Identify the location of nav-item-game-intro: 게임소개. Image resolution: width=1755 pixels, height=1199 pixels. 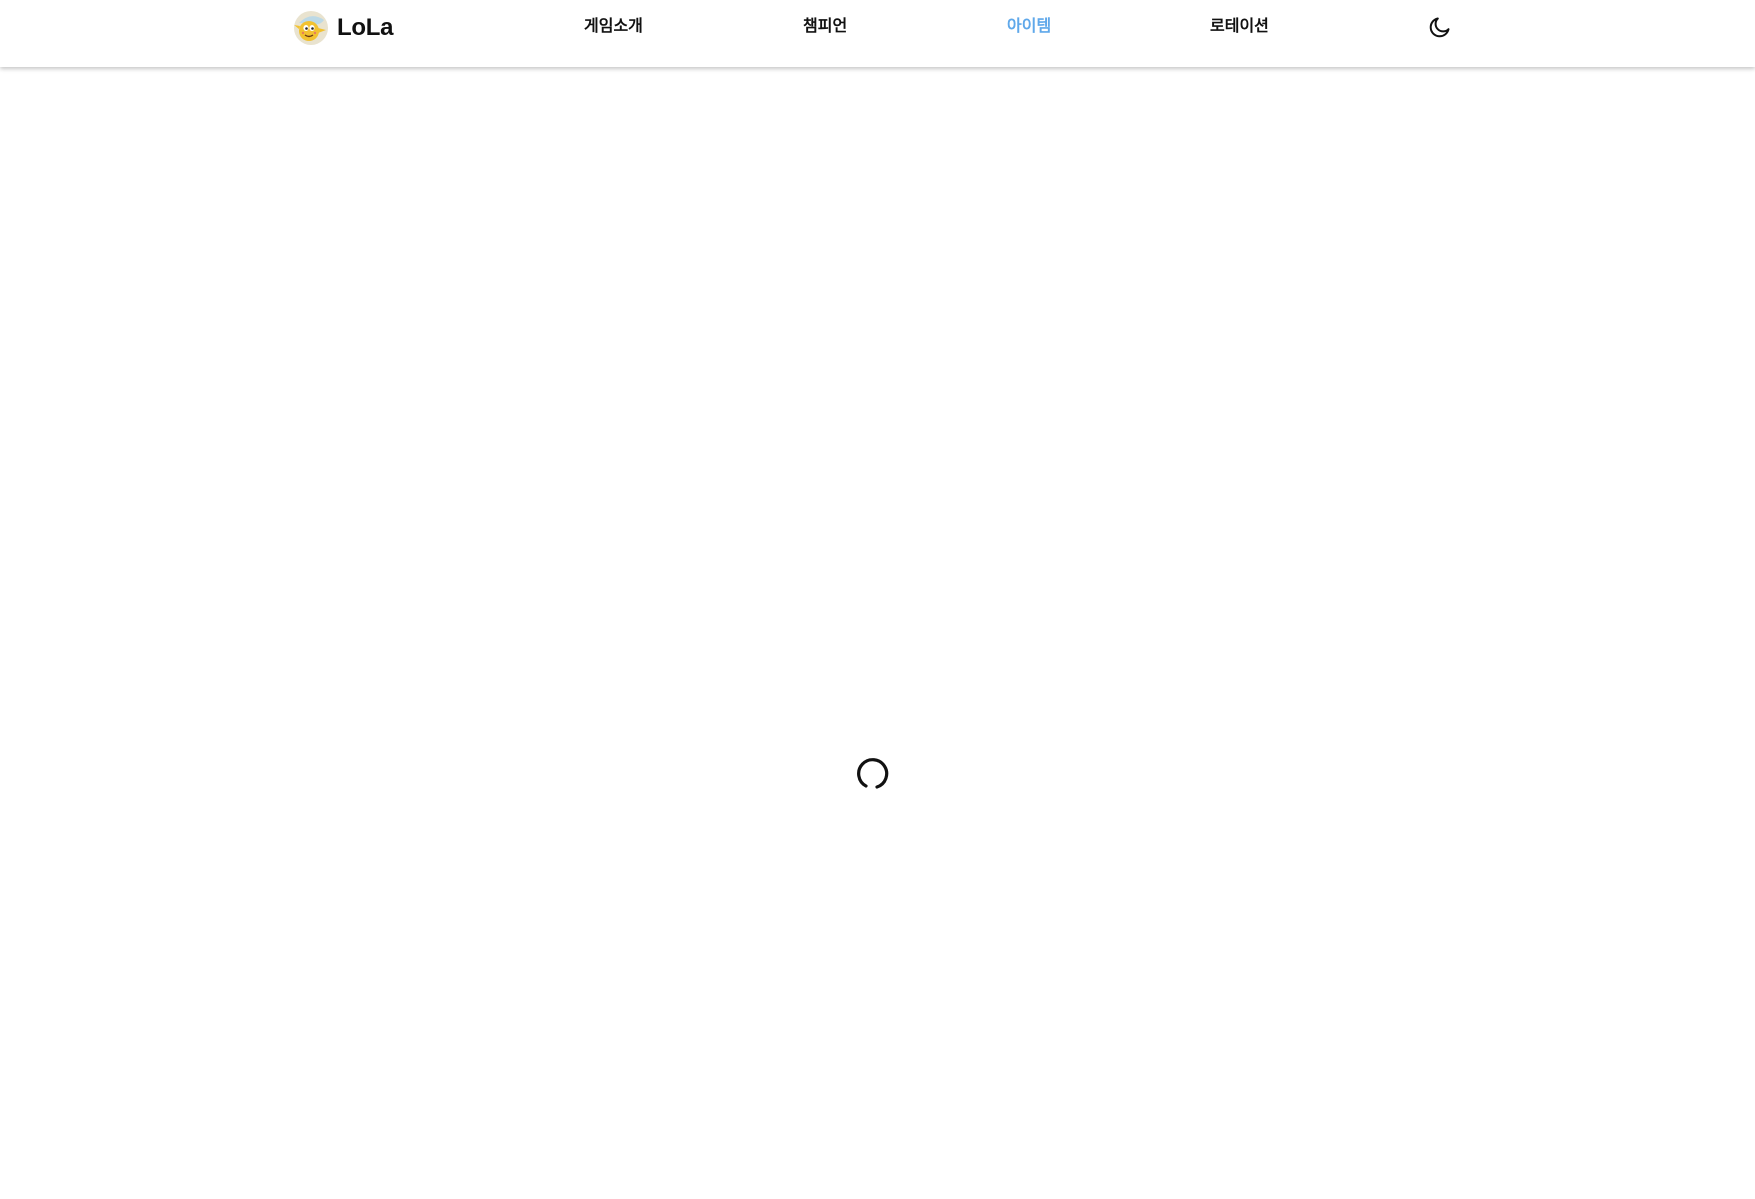
(613, 27).